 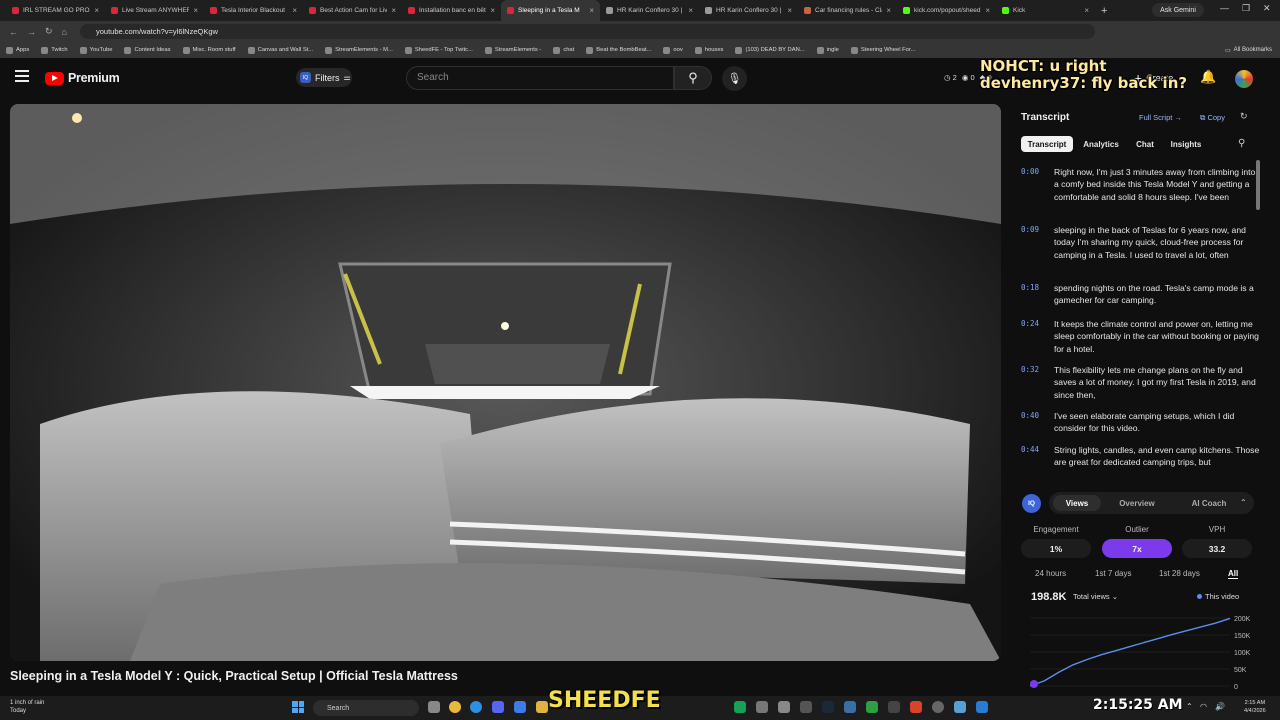 I want to click on browser-tab: Sleeping in a Tesla M ×, so click(x=550, y=10).